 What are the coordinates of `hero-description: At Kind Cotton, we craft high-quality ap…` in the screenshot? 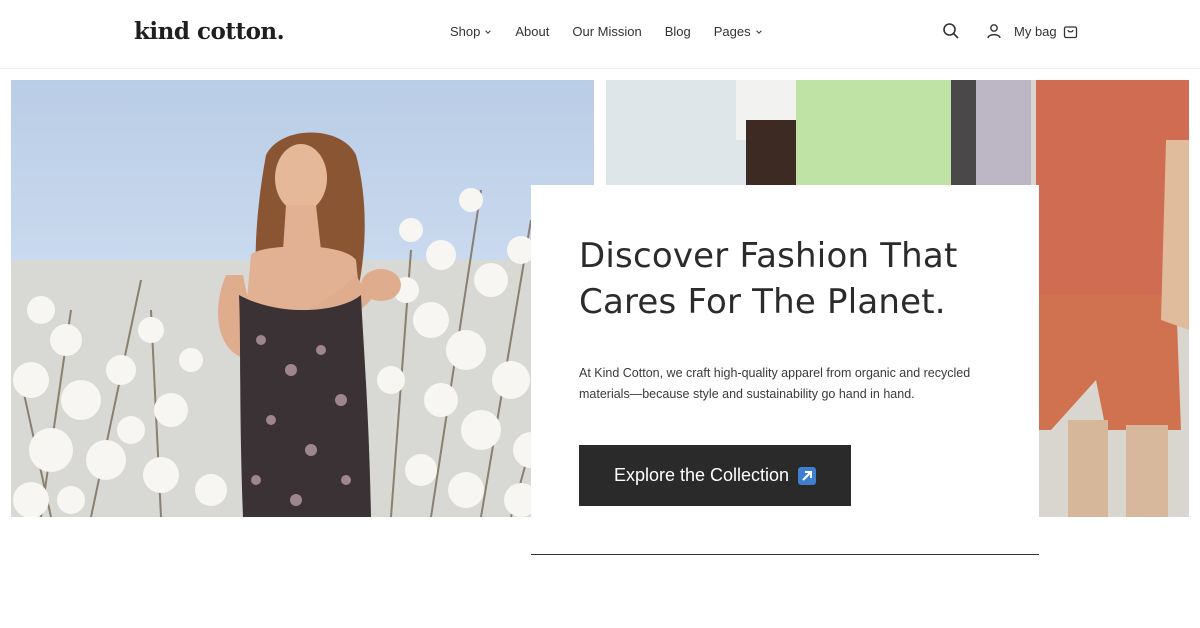 It's located at (775, 383).